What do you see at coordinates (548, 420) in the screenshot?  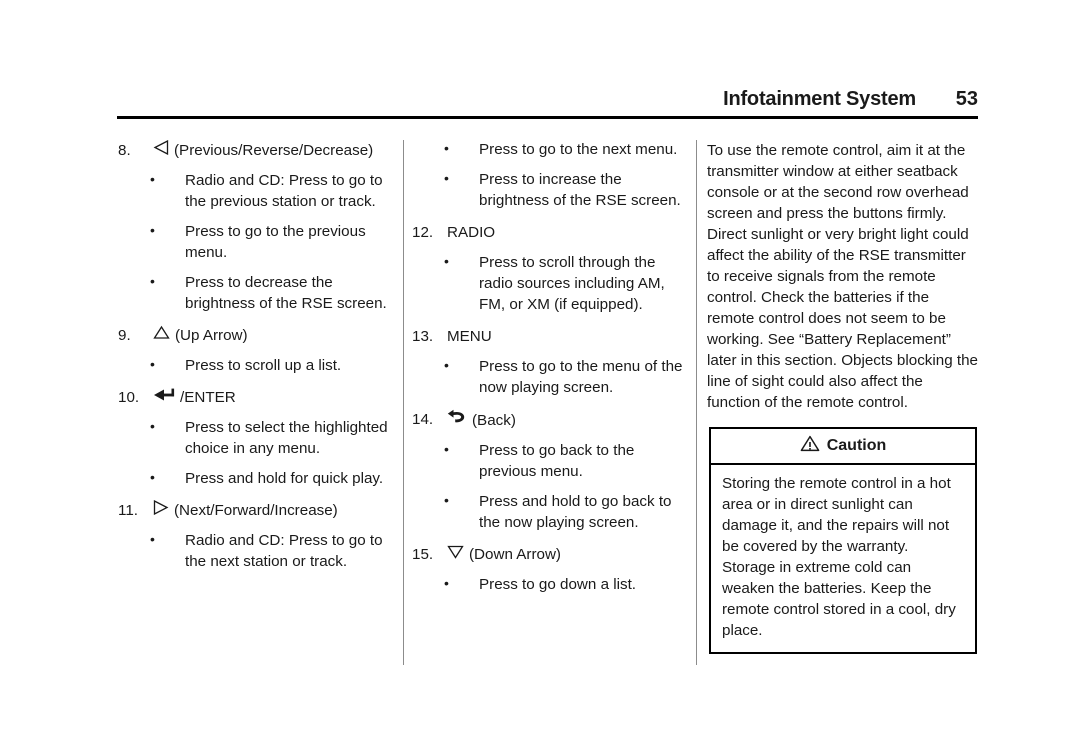 I see `list-item-14: 14. (Back)` at bounding box center [548, 420].